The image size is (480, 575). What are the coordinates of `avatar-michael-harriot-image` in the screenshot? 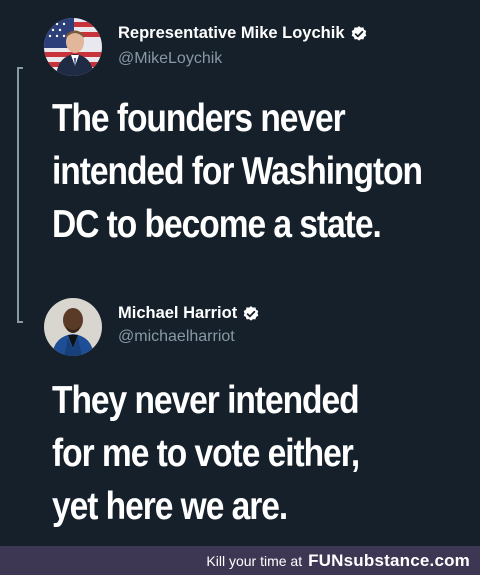 It's located at (73, 327).